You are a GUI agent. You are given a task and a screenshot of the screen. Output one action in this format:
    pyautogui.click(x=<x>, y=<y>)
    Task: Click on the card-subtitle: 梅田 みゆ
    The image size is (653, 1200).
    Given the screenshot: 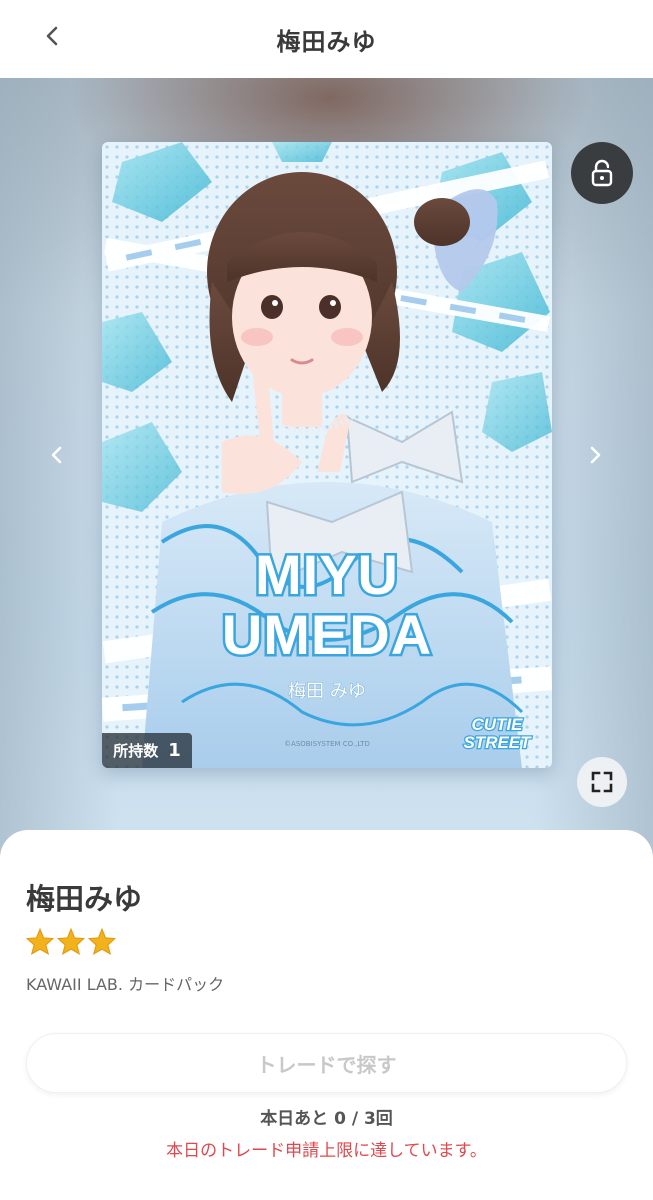 What is the action you would take?
    pyautogui.click(x=327, y=691)
    